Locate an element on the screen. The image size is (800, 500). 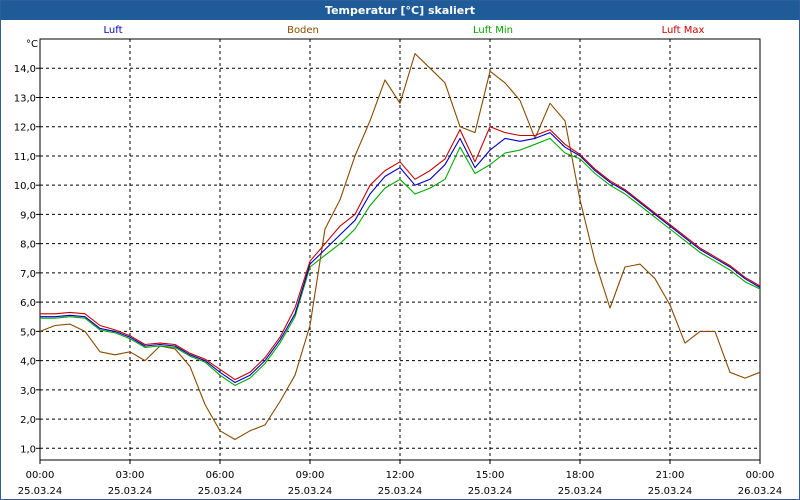
y-tick-label: 1,0 is located at coordinates (28, 449).